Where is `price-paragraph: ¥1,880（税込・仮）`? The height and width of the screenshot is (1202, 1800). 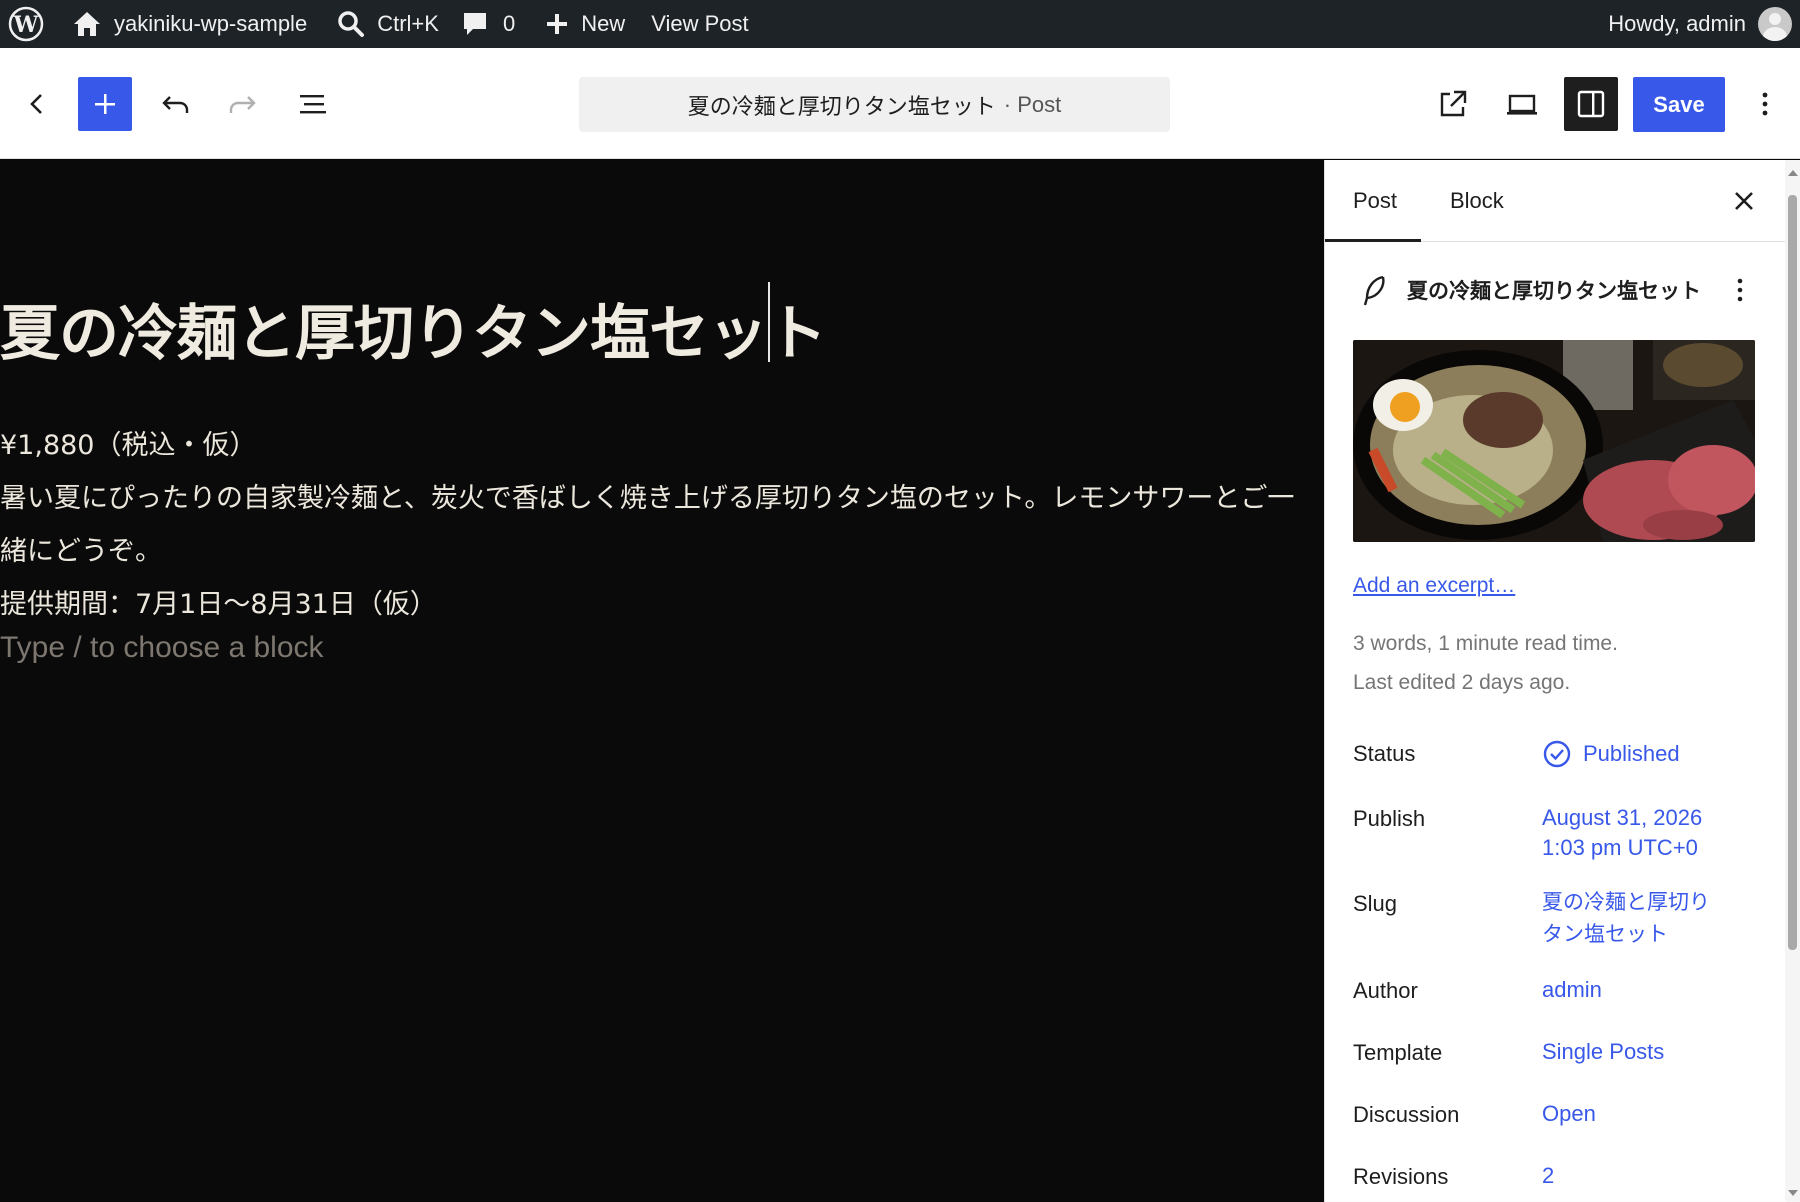 price-paragraph: ¥1,880（税込・仮） is located at coordinates (128, 442).